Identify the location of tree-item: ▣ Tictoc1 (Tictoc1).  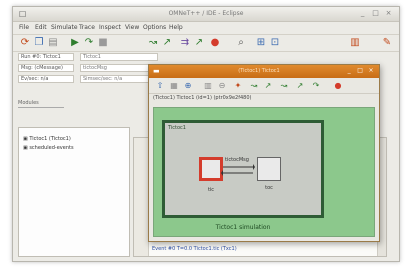
(47, 139).